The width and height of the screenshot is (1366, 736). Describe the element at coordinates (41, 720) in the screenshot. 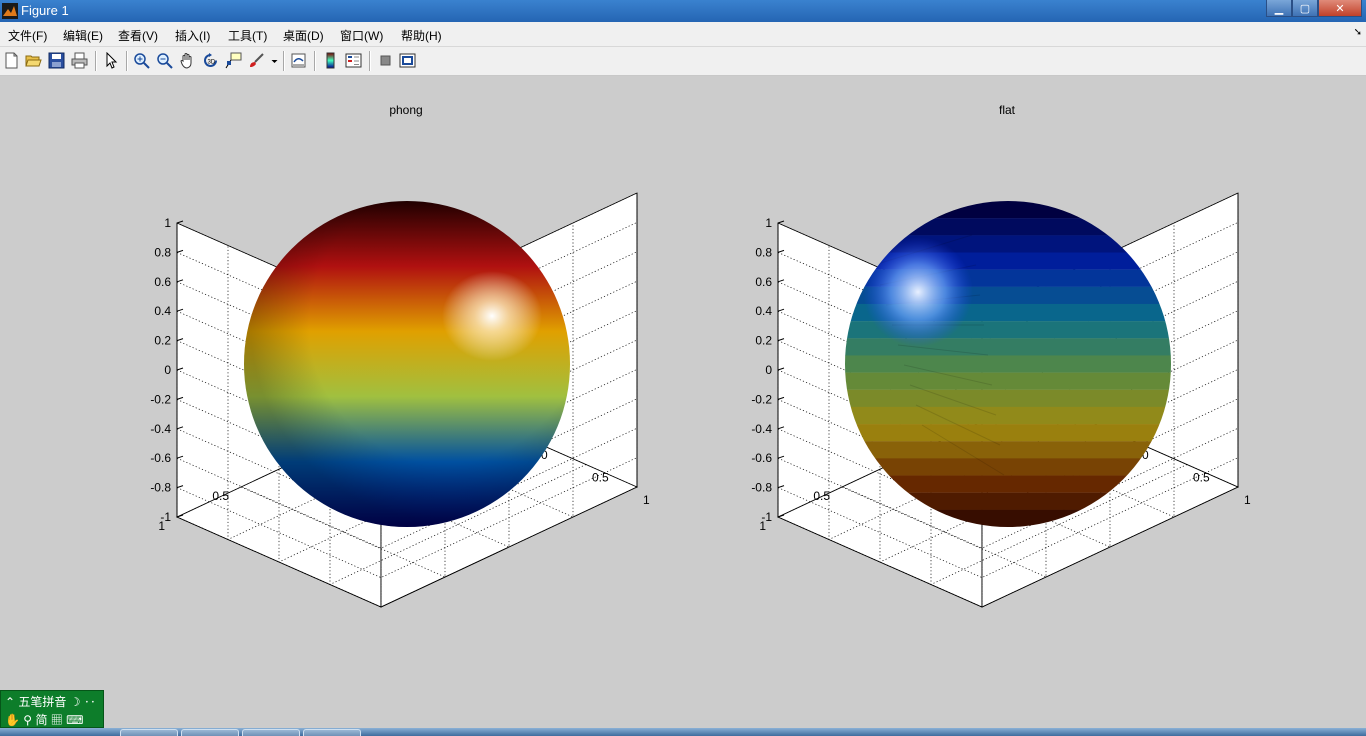

I see `ime-mode: 简` at that location.